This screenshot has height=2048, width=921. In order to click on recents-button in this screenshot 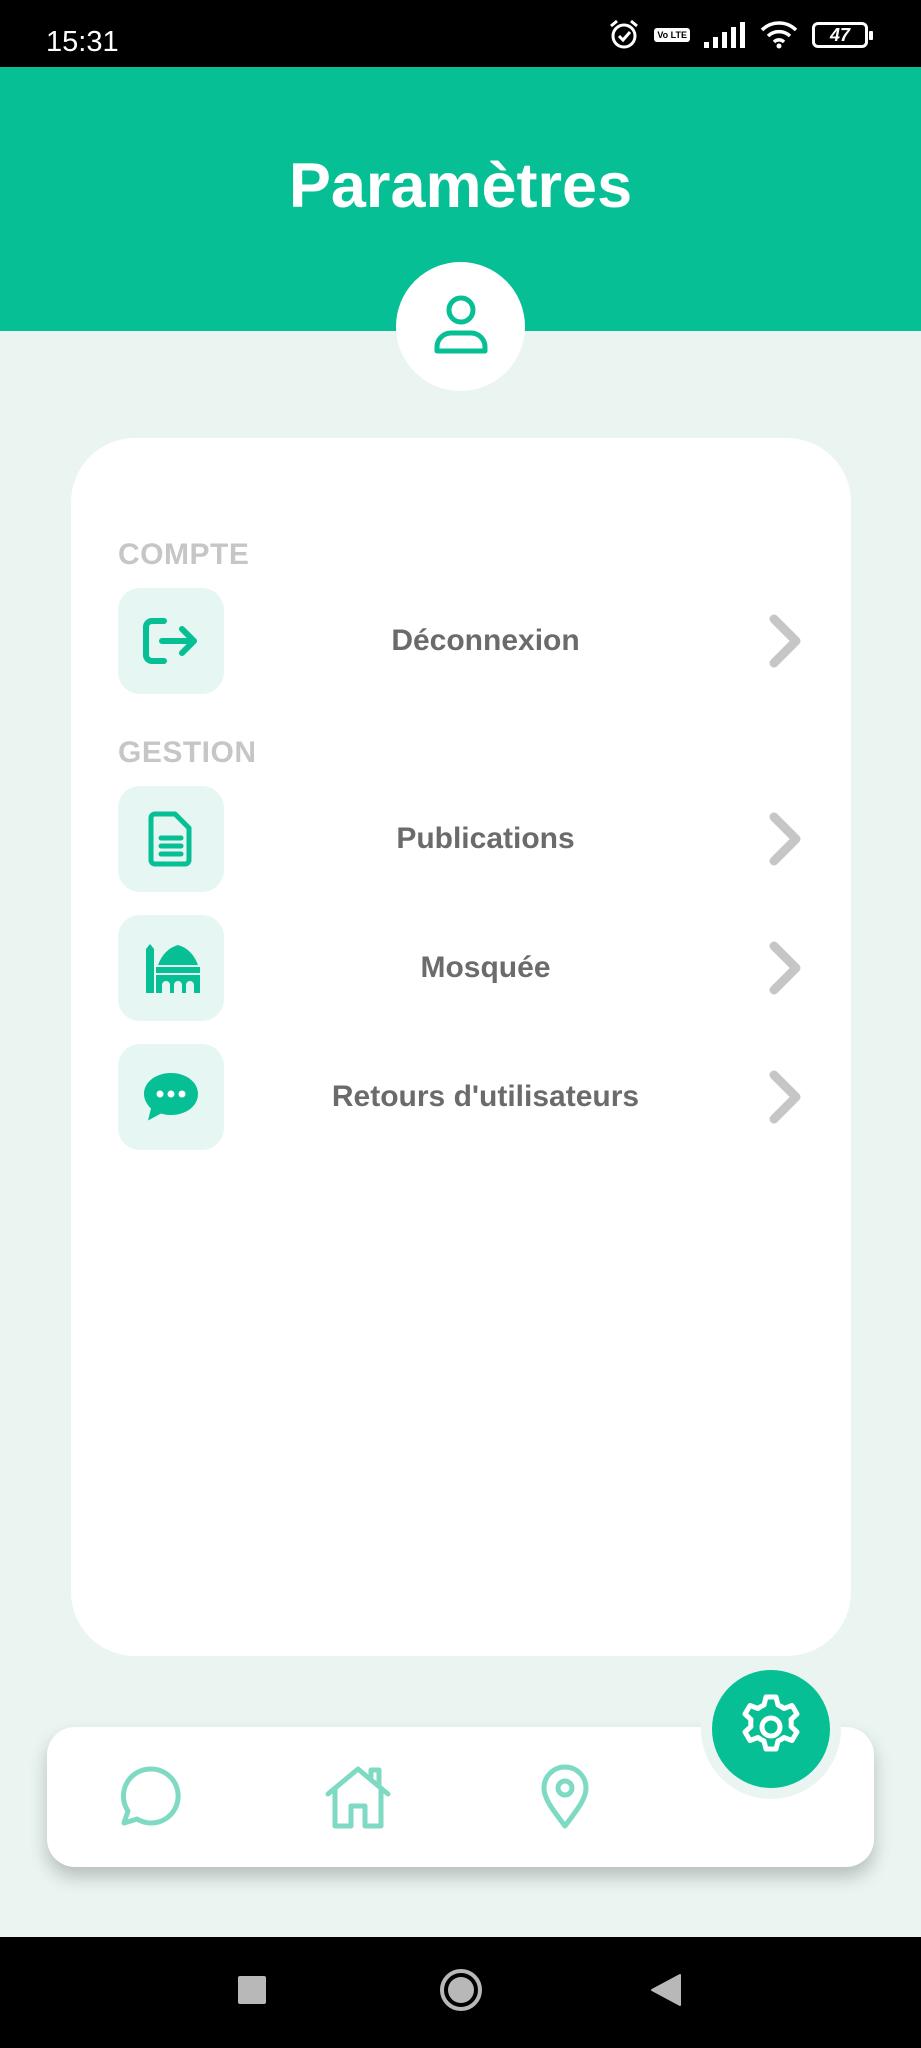, I will do `click(252, 1992)`.